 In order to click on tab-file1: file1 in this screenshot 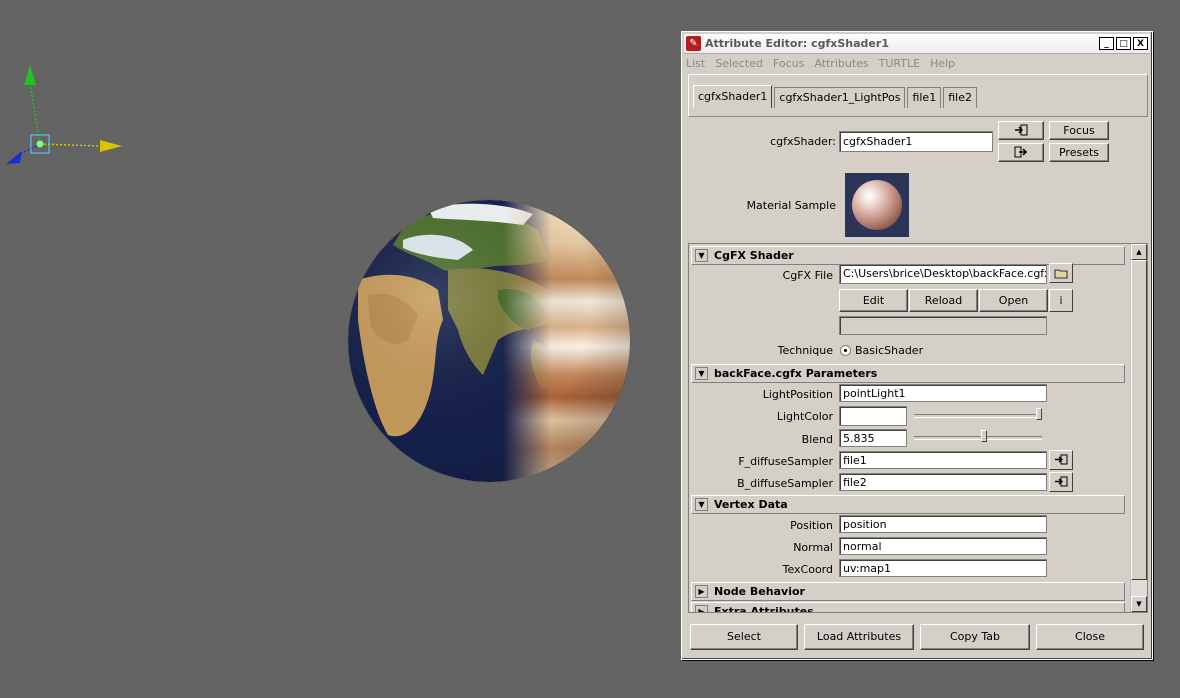, I will do `click(924, 97)`.